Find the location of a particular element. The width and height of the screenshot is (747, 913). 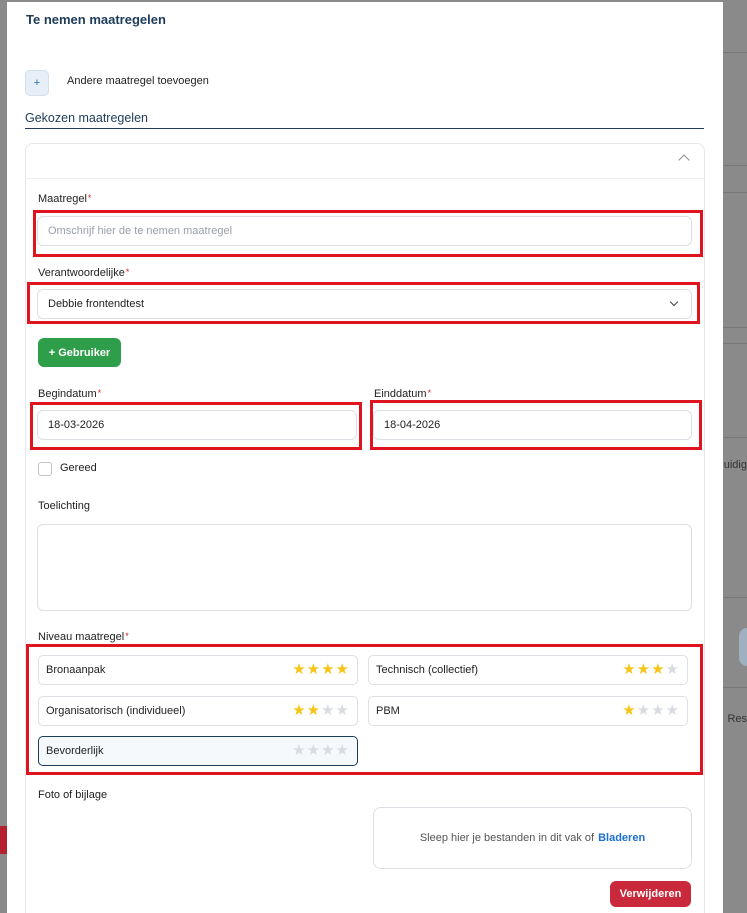

add-measure-label: Andere maatregel toevoegen is located at coordinates (138, 81).